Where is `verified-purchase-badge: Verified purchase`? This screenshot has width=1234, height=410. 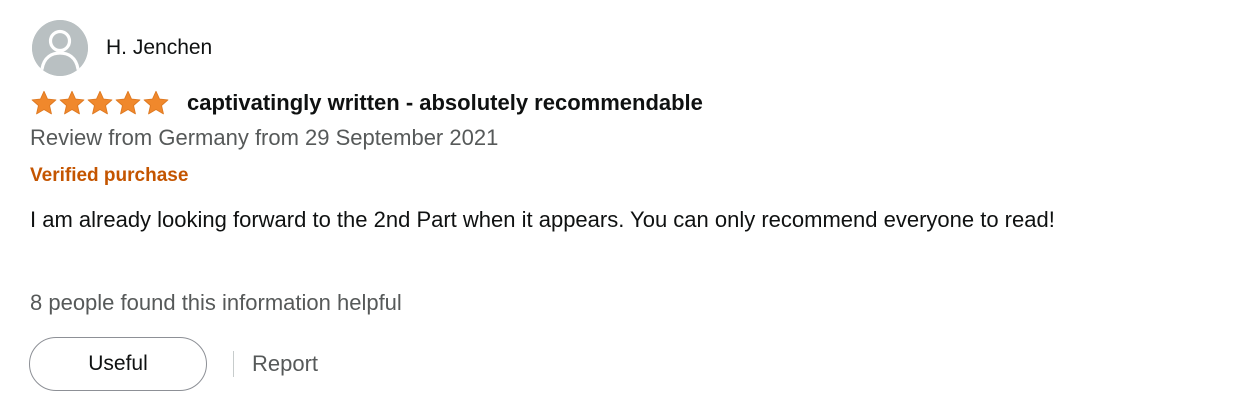
verified-purchase-badge: Verified purchase is located at coordinates (109, 175).